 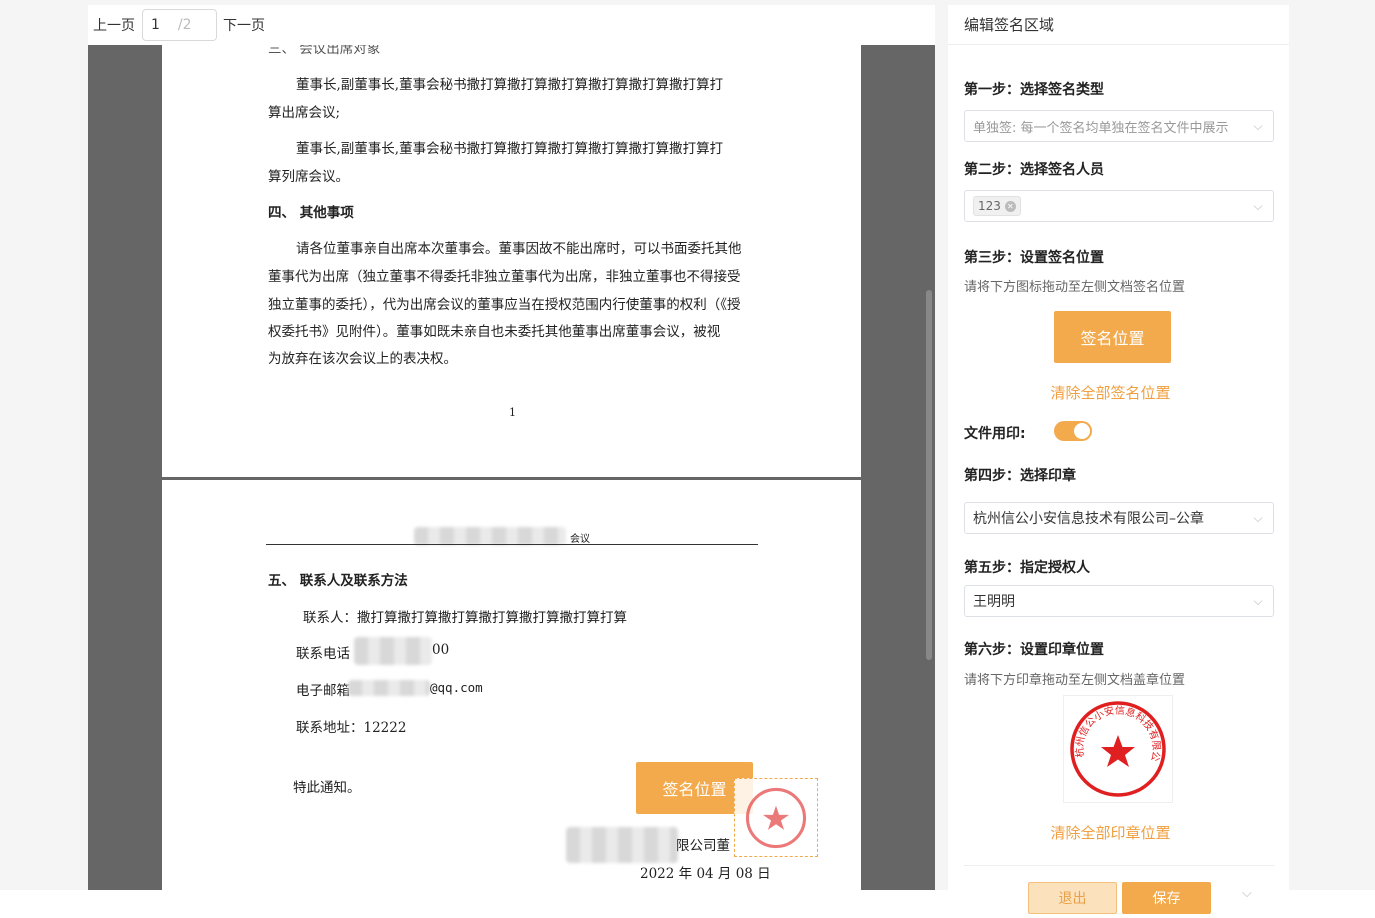 What do you see at coordinates (1073, 431) in the screenshot?
I see `file-seal-toggle` at bounding box center [1073, 431].